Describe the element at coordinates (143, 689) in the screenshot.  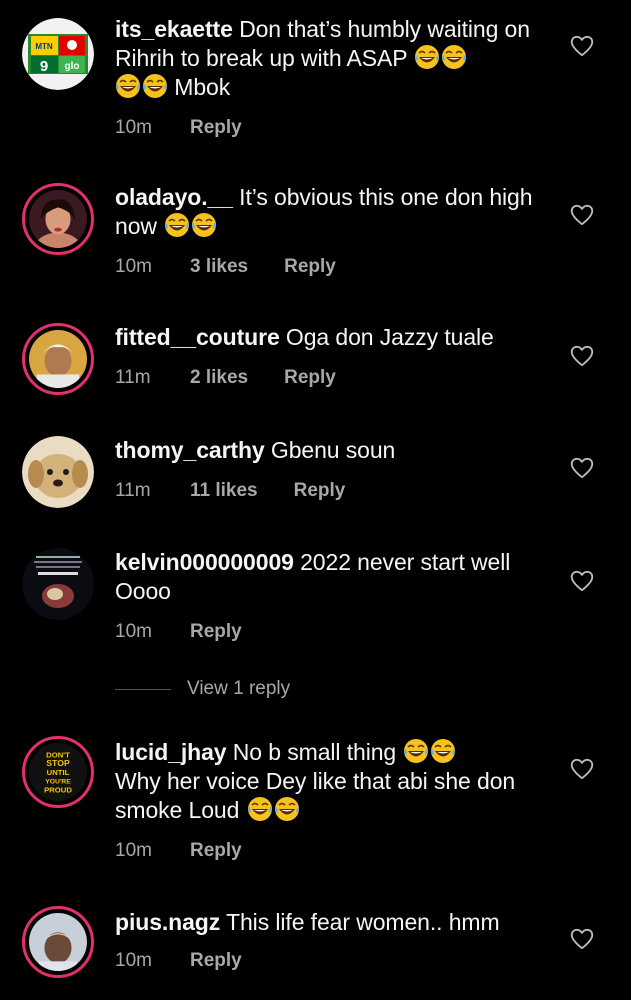
I see `view-replies-divider` at that location.